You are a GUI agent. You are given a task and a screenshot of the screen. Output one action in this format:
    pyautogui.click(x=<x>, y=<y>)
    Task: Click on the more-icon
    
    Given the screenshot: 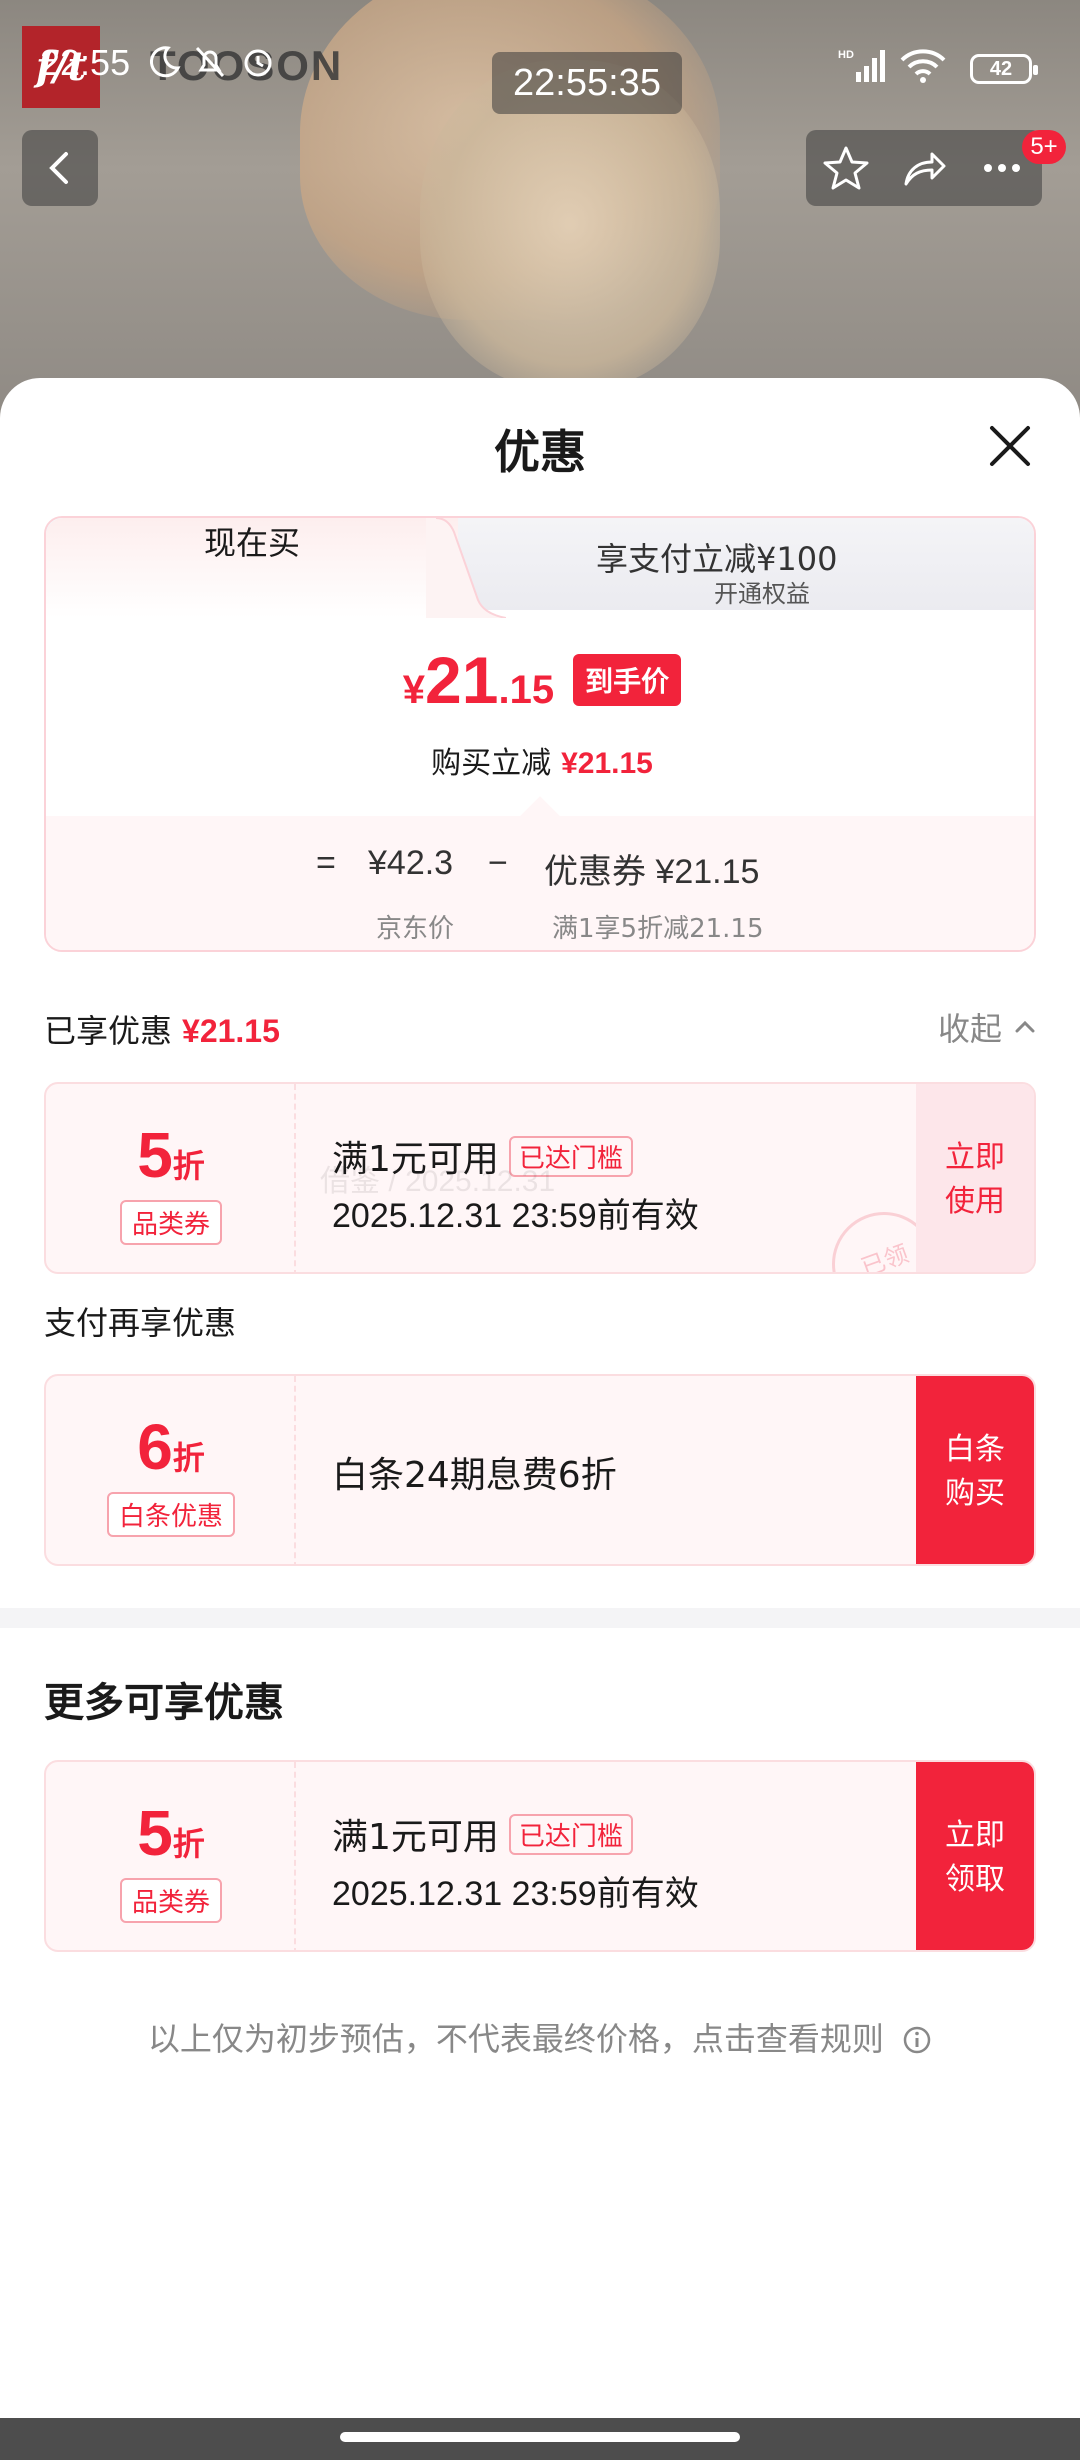 What is the action you would take?
    pyautogui.click(x=1002, y=168)
    